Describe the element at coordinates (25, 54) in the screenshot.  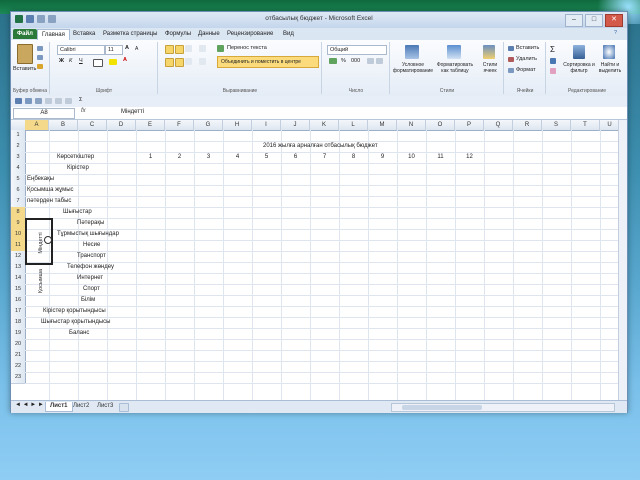
I see `paste-icon` at that location.